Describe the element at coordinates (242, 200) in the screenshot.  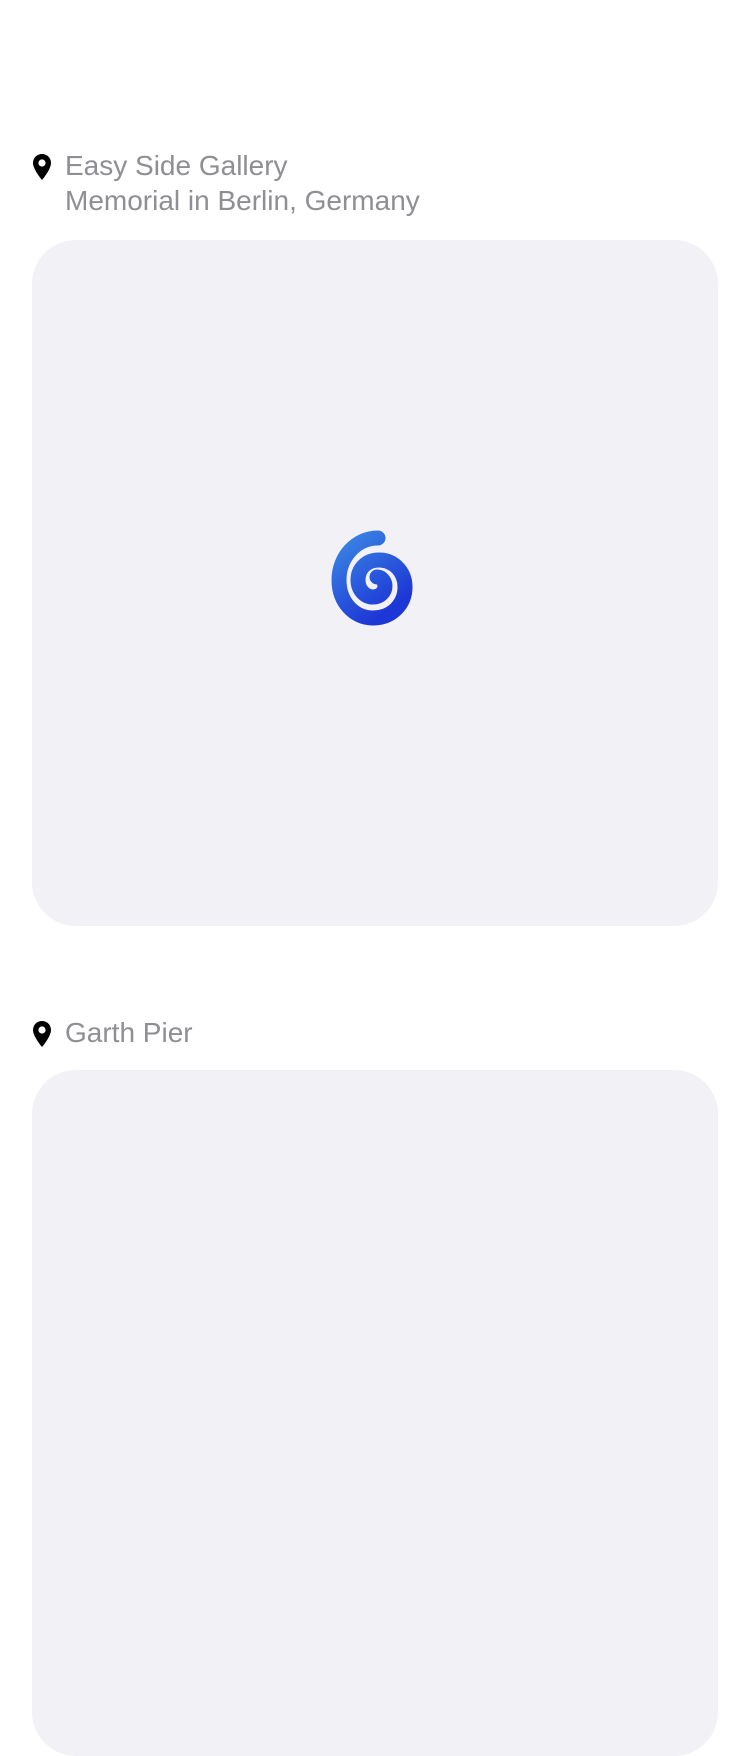
I see `location-subtitle: Memorial in Berlin, Germany` at that location.